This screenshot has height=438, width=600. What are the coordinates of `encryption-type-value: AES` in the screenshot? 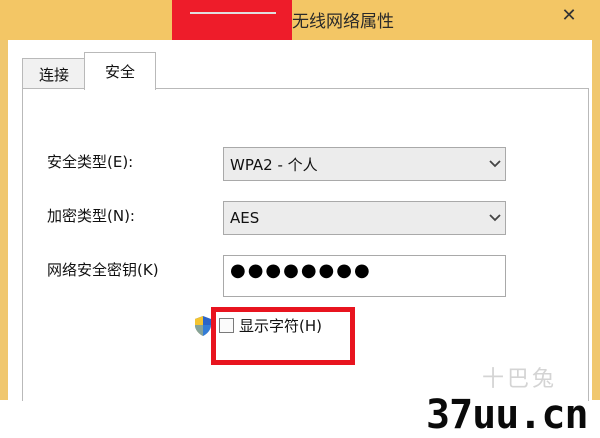 It's located at (245, 218).